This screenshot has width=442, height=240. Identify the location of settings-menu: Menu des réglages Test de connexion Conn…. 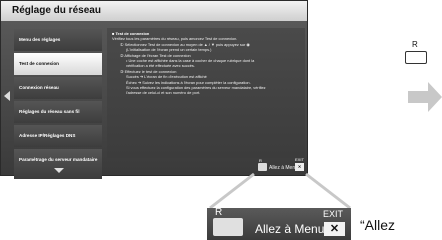
(58, 105).